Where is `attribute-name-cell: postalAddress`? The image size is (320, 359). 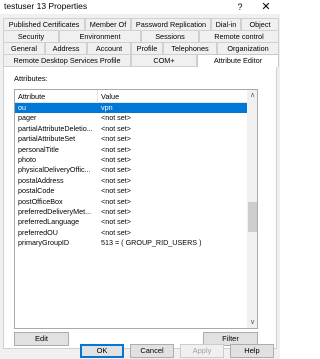
attribute-name-cell: postalAddress is located at coordinates (41, 180).